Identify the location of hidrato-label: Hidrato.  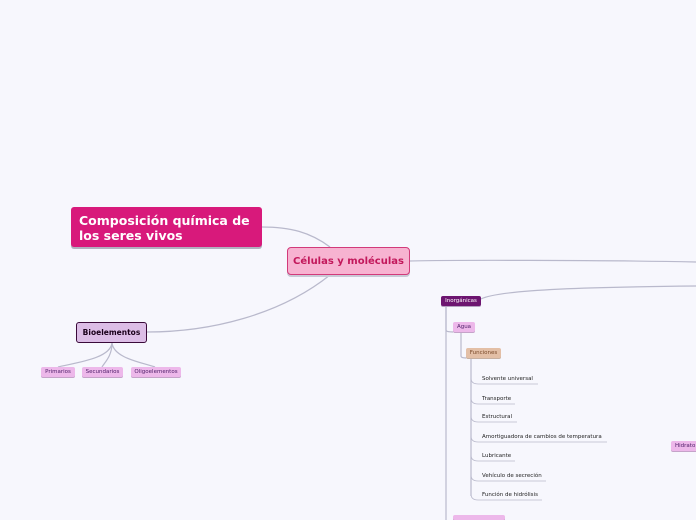
(685, 446).